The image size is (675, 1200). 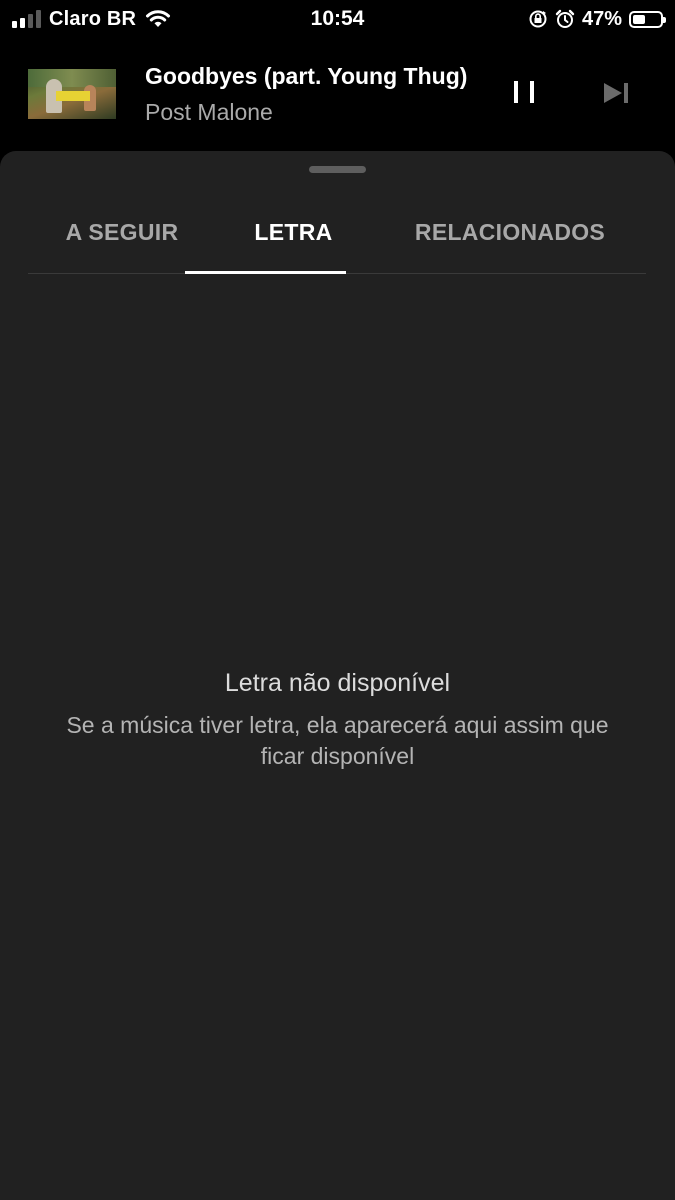 What do you see at coordinates (616, 93) in the screenshot?
I see `skip-next-icon` at bounding box center [616, 93].